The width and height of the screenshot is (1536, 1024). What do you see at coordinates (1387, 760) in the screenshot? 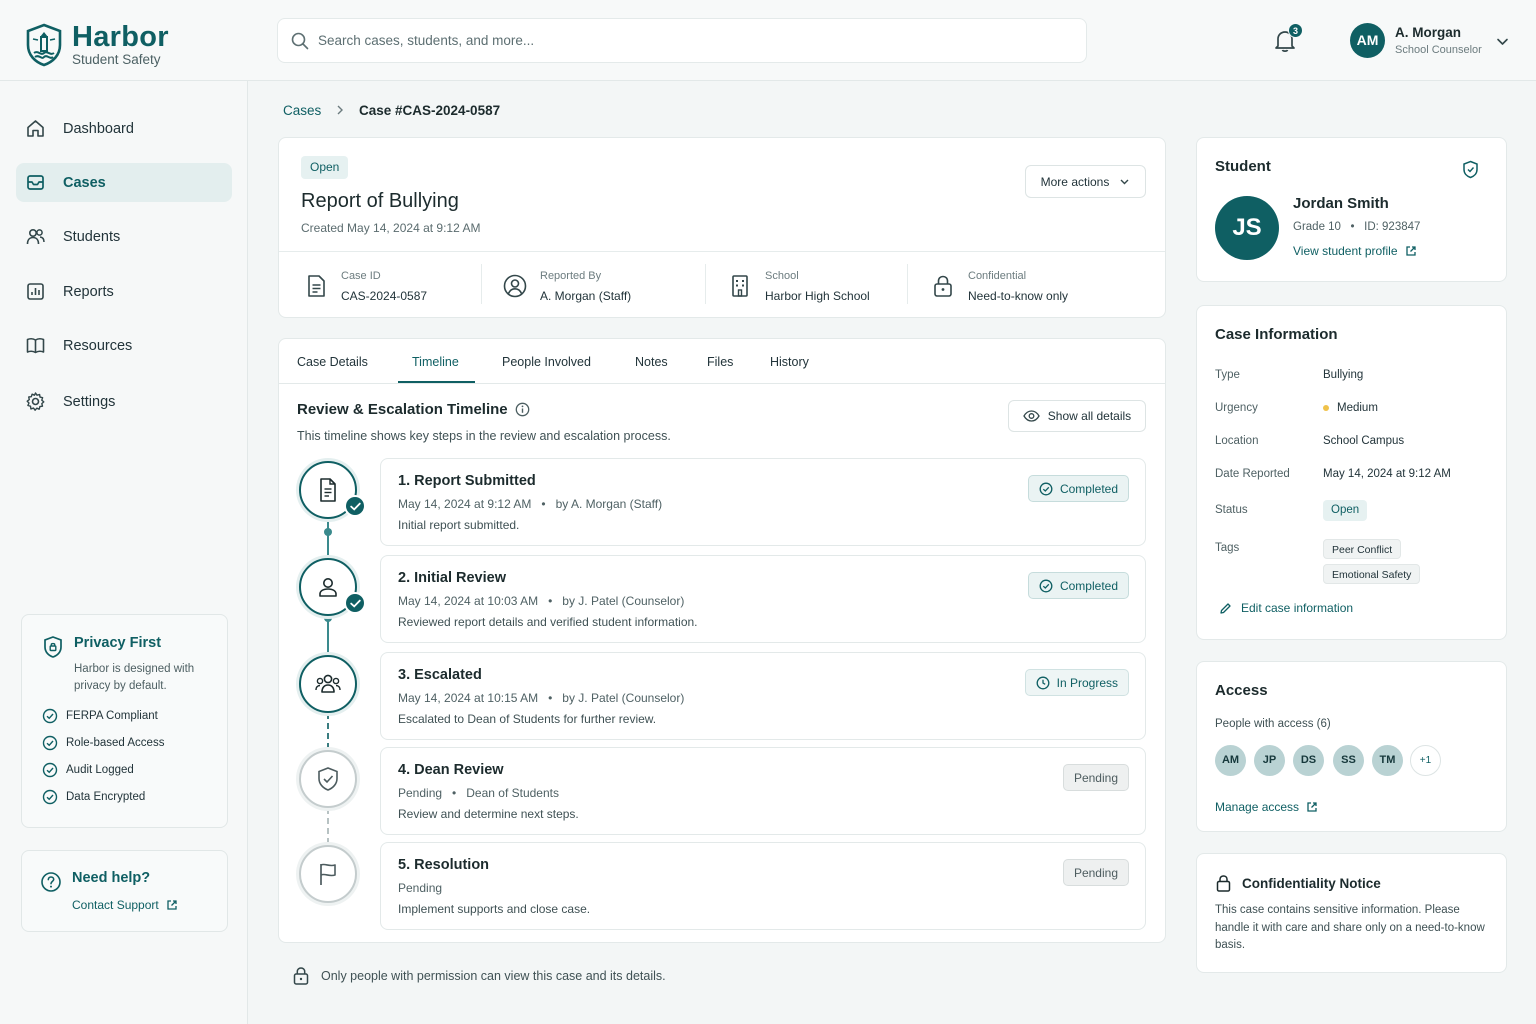
I see `avatar: TM` at bounding box center [1387, 760].